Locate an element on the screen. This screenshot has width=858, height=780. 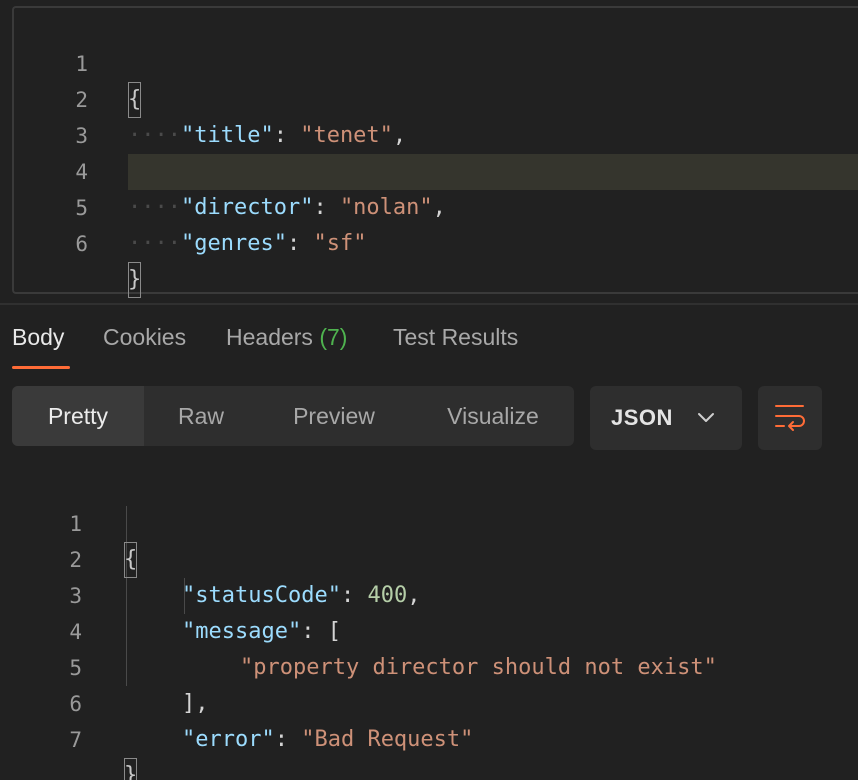
active-code-line: 5 ····"genres": "sf" is located at coordinates (466, 205).